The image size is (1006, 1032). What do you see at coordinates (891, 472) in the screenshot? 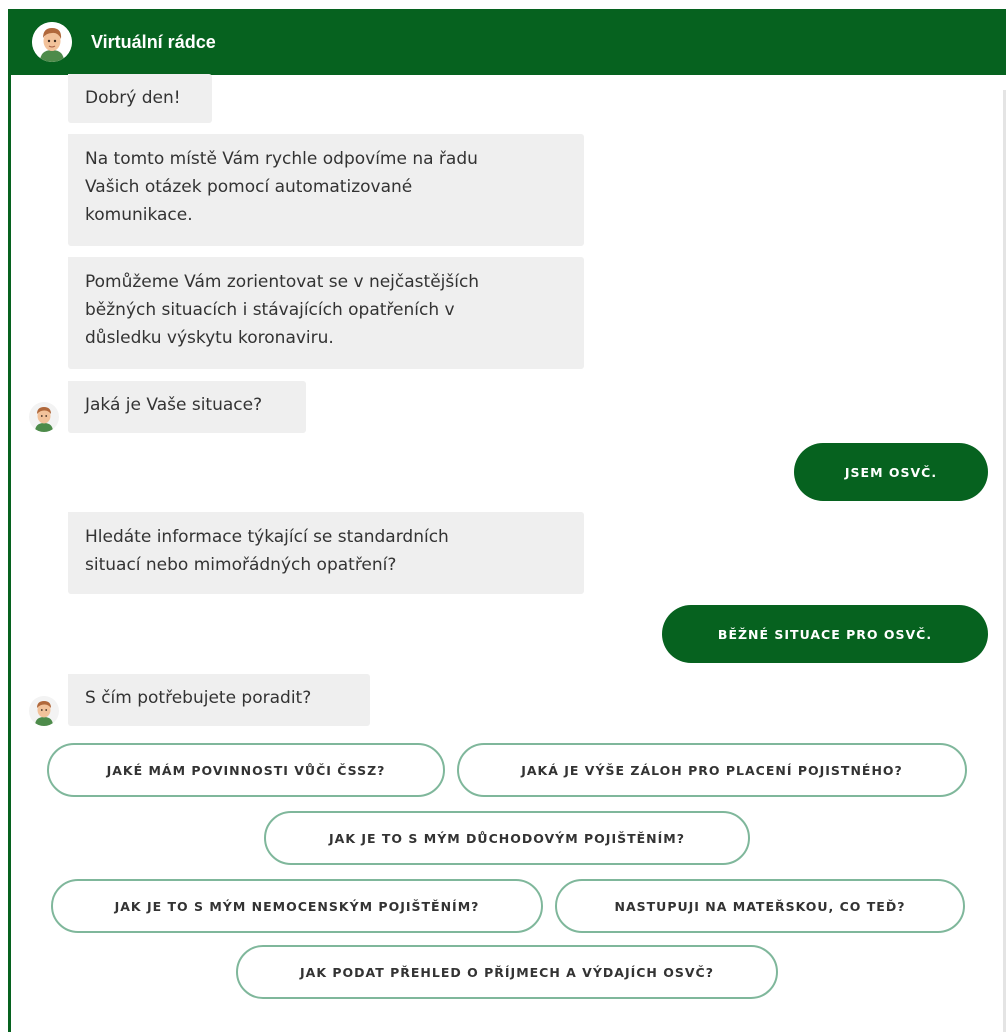
I see `user-reply-jsem-osvc: JSEM OSVČ.` at bounding box center [891, 472].